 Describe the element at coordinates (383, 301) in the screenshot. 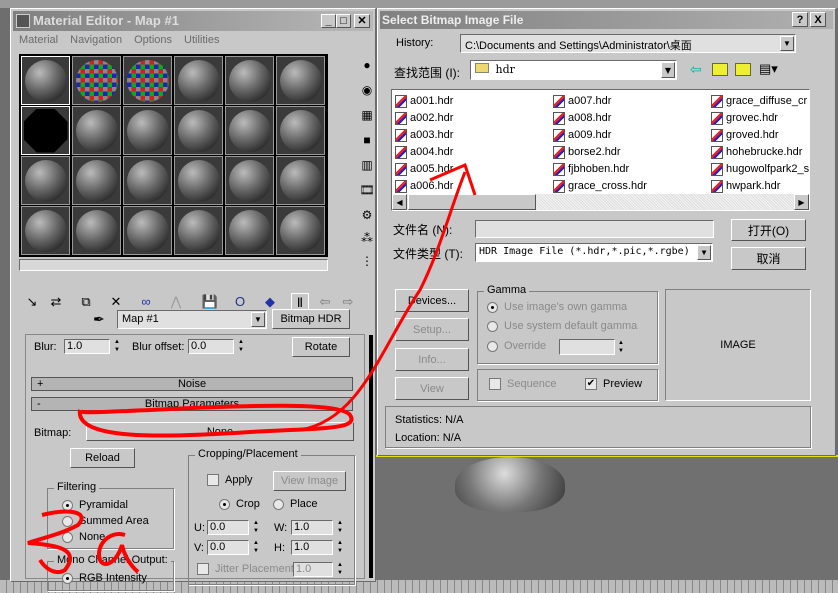

I see `annotation-arrow-line` at that location.